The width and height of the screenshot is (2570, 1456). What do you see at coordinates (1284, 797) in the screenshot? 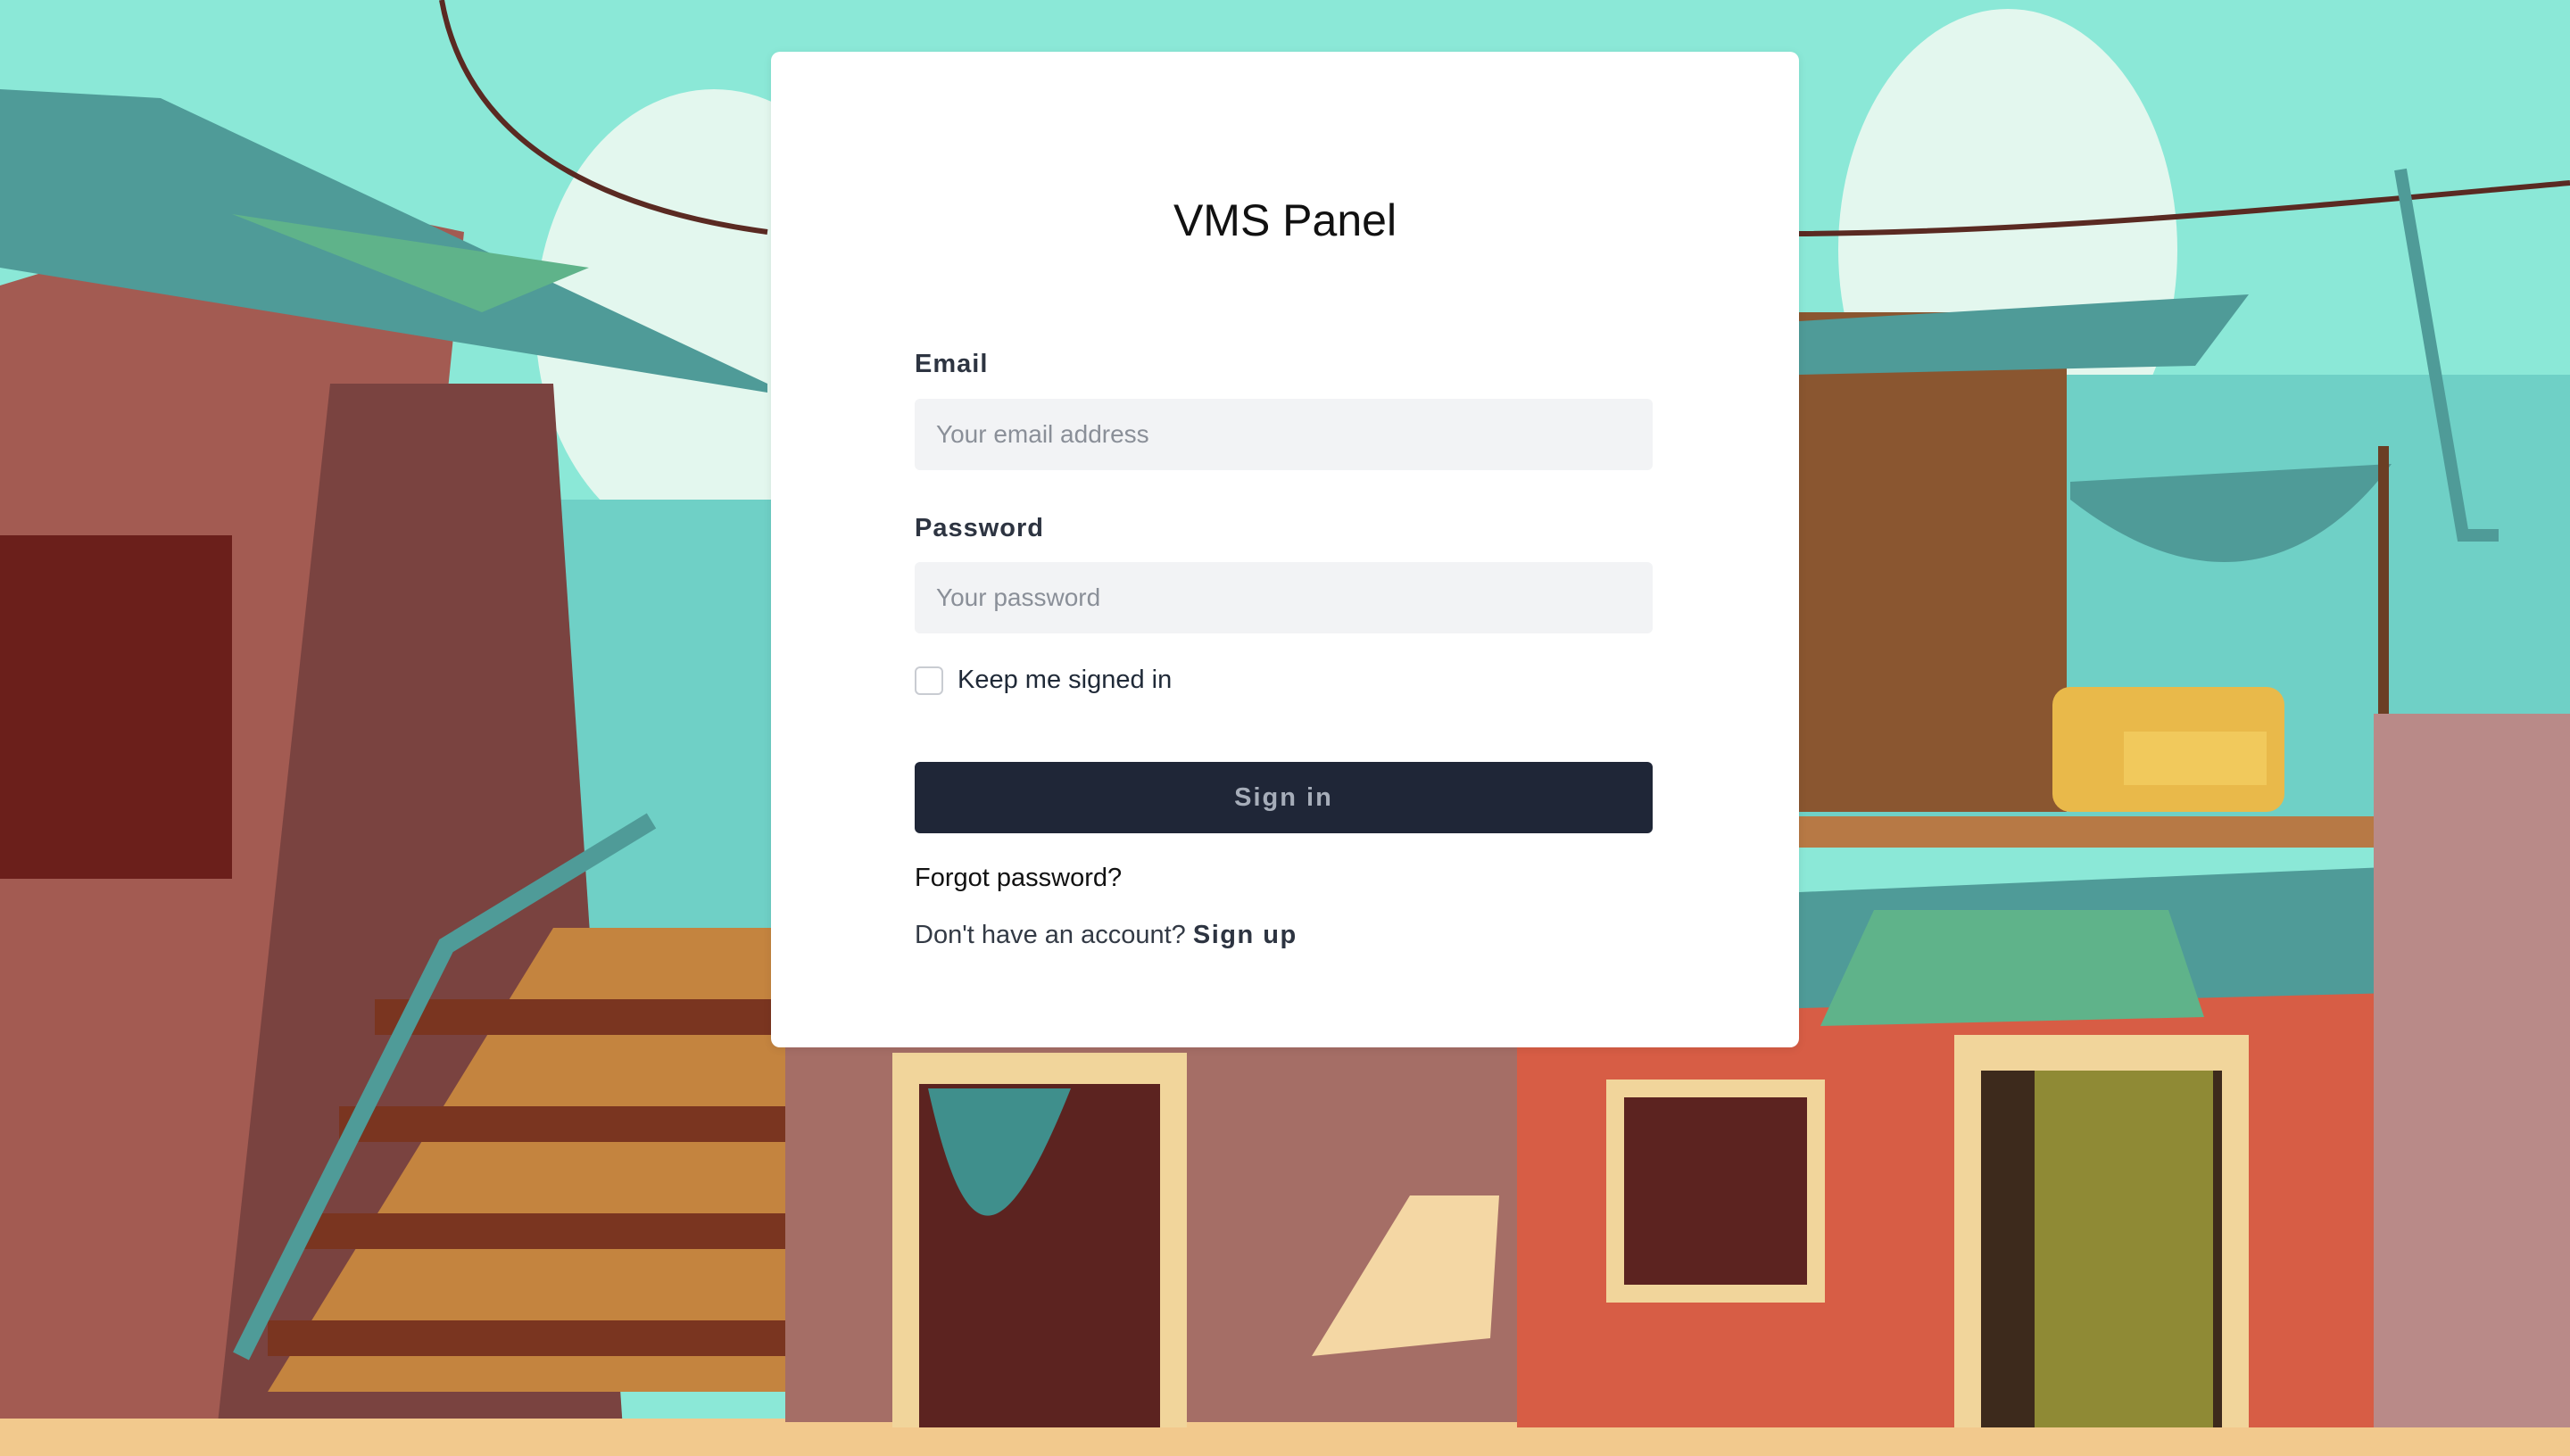
I see `sign-in-button: Sign in` at bounding box center [1284, 797].